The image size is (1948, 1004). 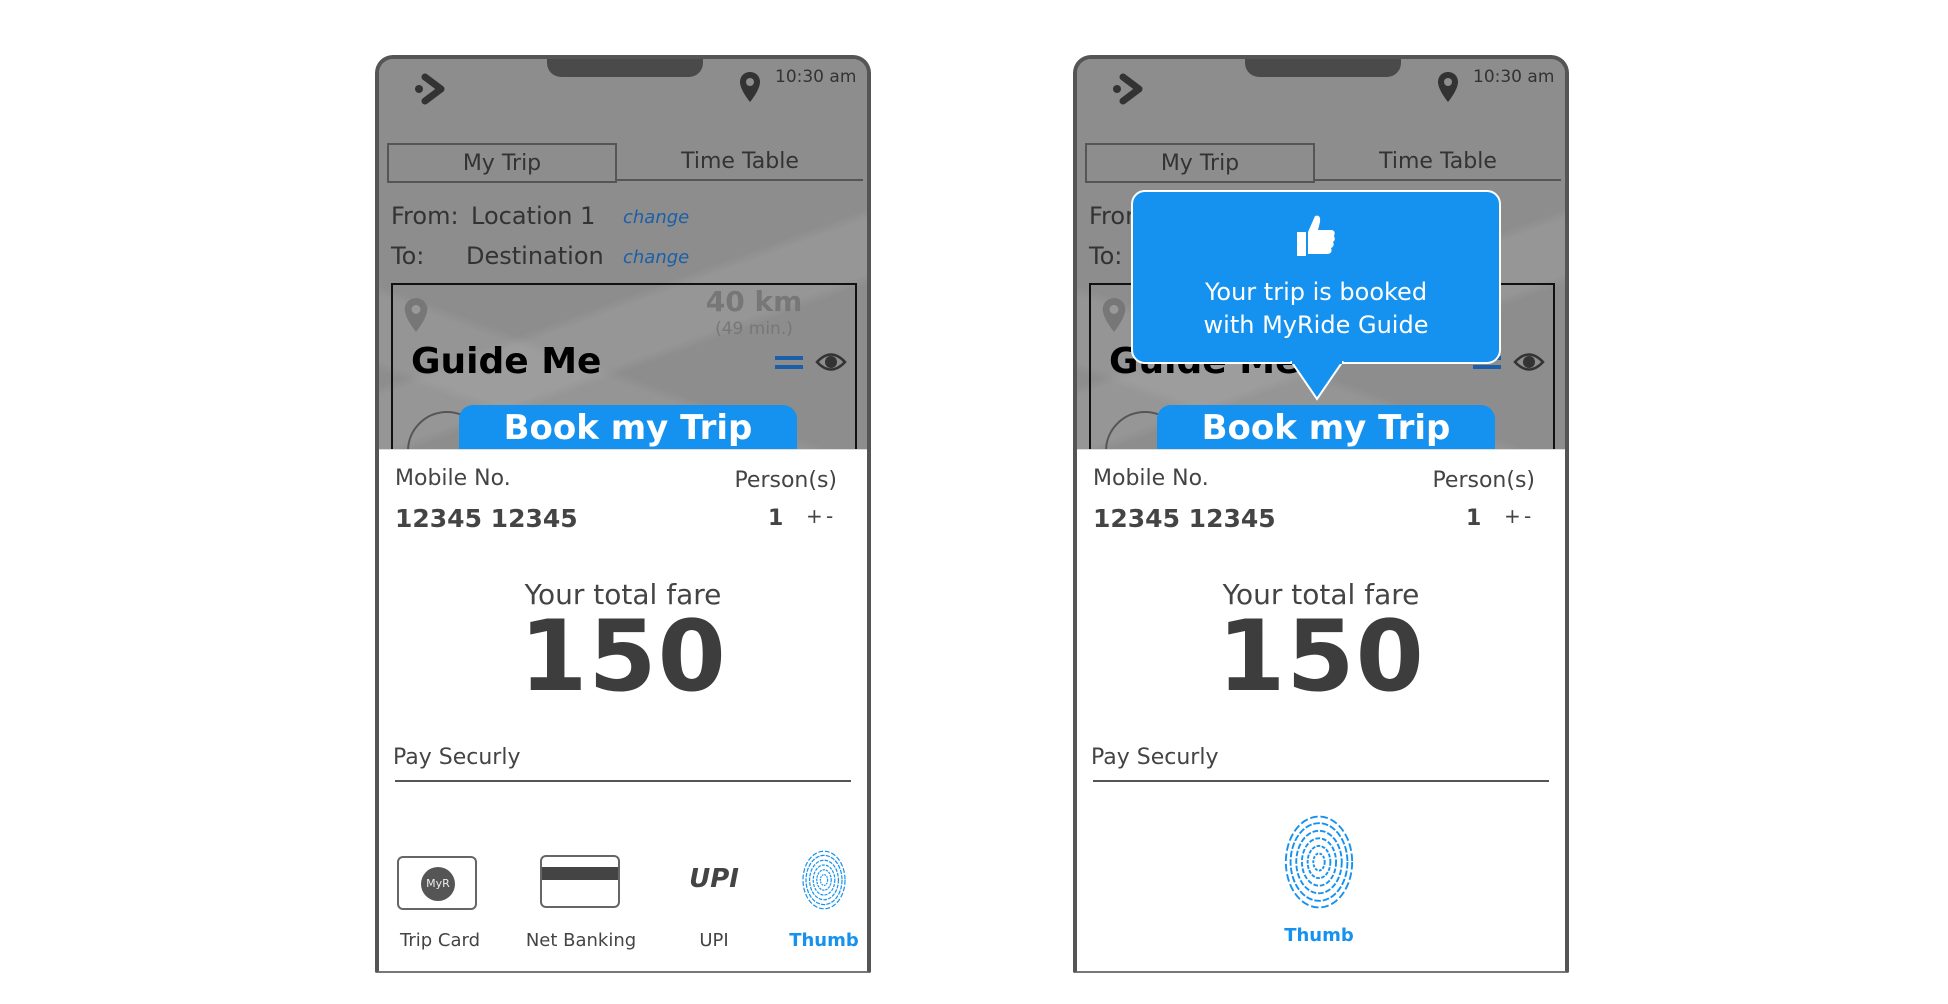 What do you see at coordinates (714, 879) in the screenshot?
I see `upi-logo: UPI` at bounding box center [714, 879].